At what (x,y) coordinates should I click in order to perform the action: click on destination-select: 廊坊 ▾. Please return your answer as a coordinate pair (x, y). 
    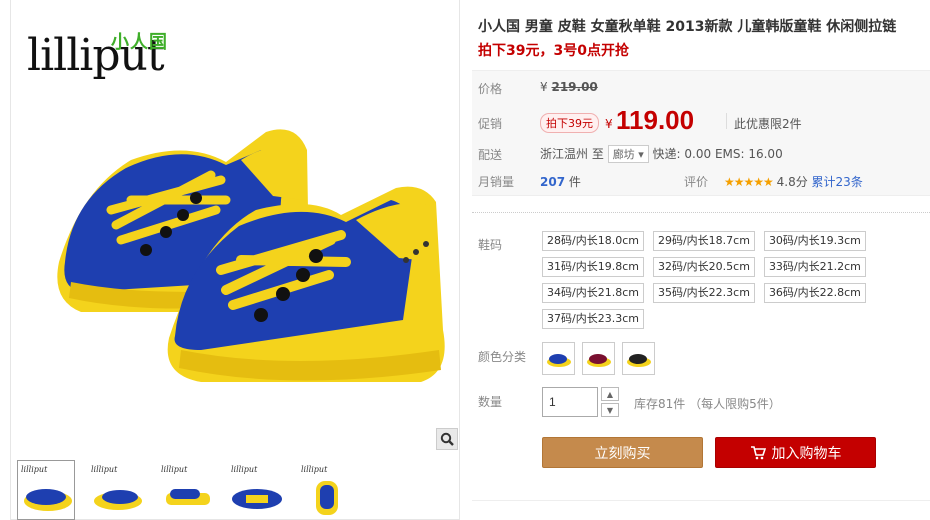
    Looking at the image, I should click on (628, 154).